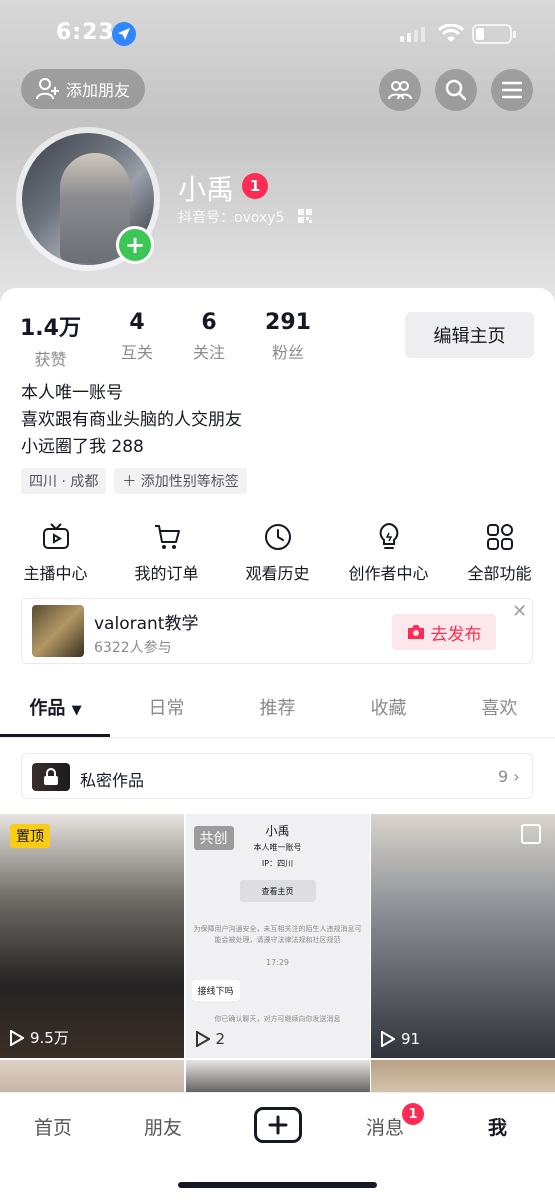  I want to click on private-works-count-value: 9, so click(503, 776).